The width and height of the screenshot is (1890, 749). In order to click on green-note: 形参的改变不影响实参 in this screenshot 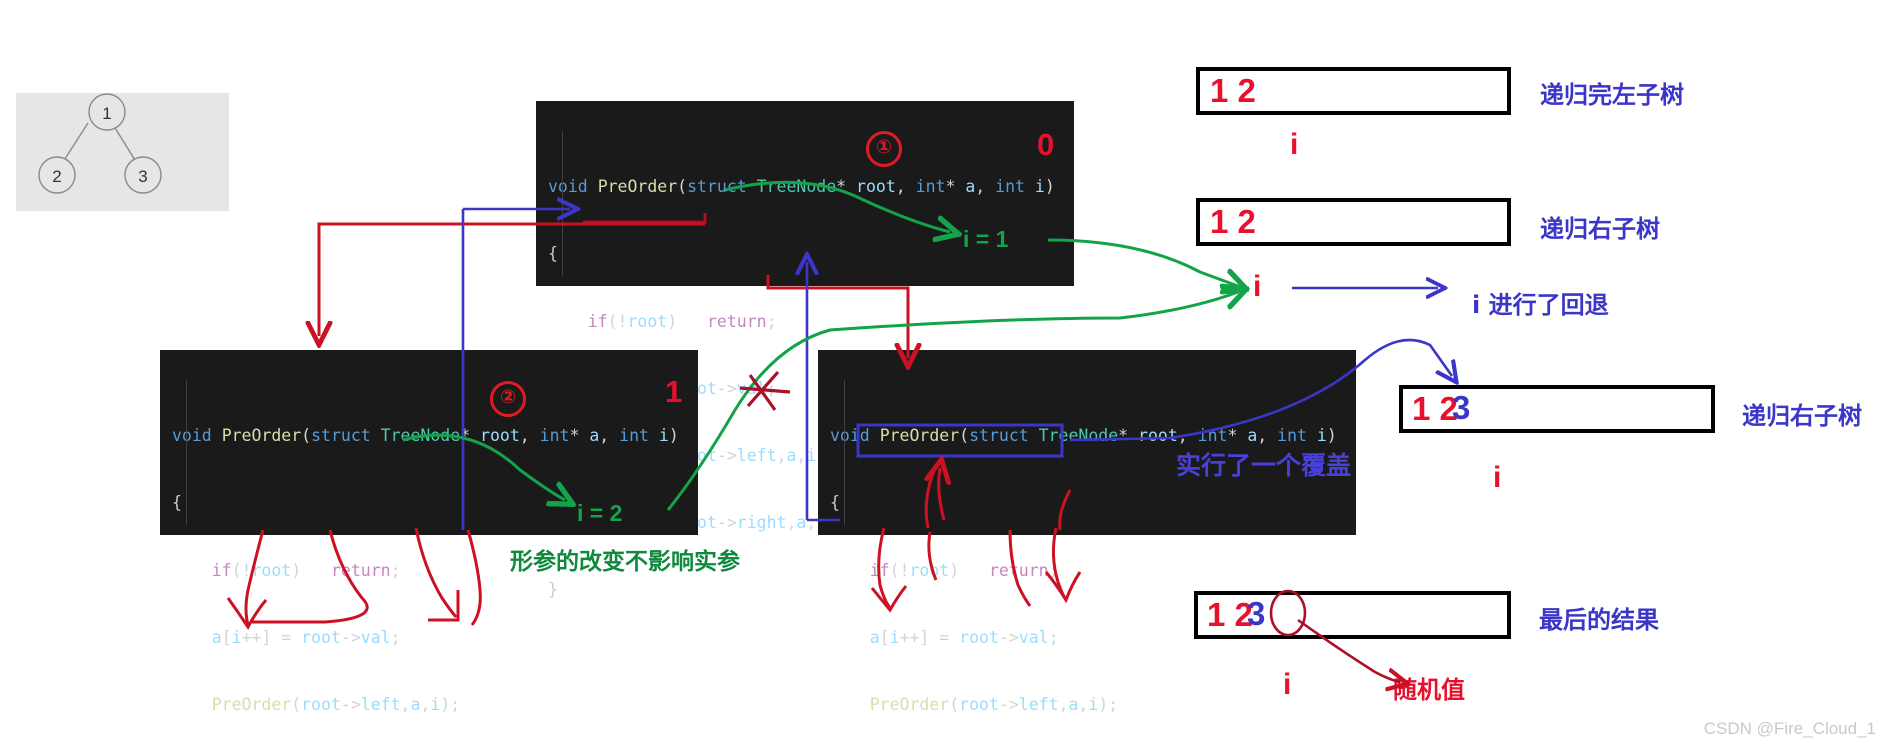, I will do `click(625, 562)`.